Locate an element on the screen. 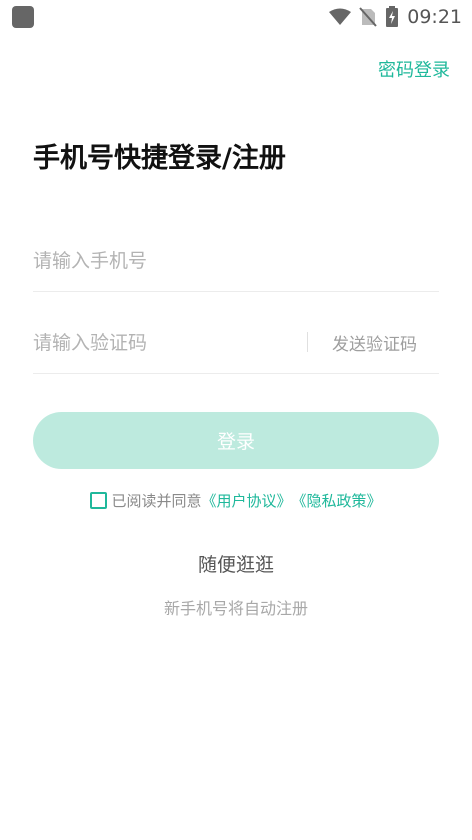 The image size is (472, 840). browse-link: 随便逛逛 is located at coordinates (236, 563).